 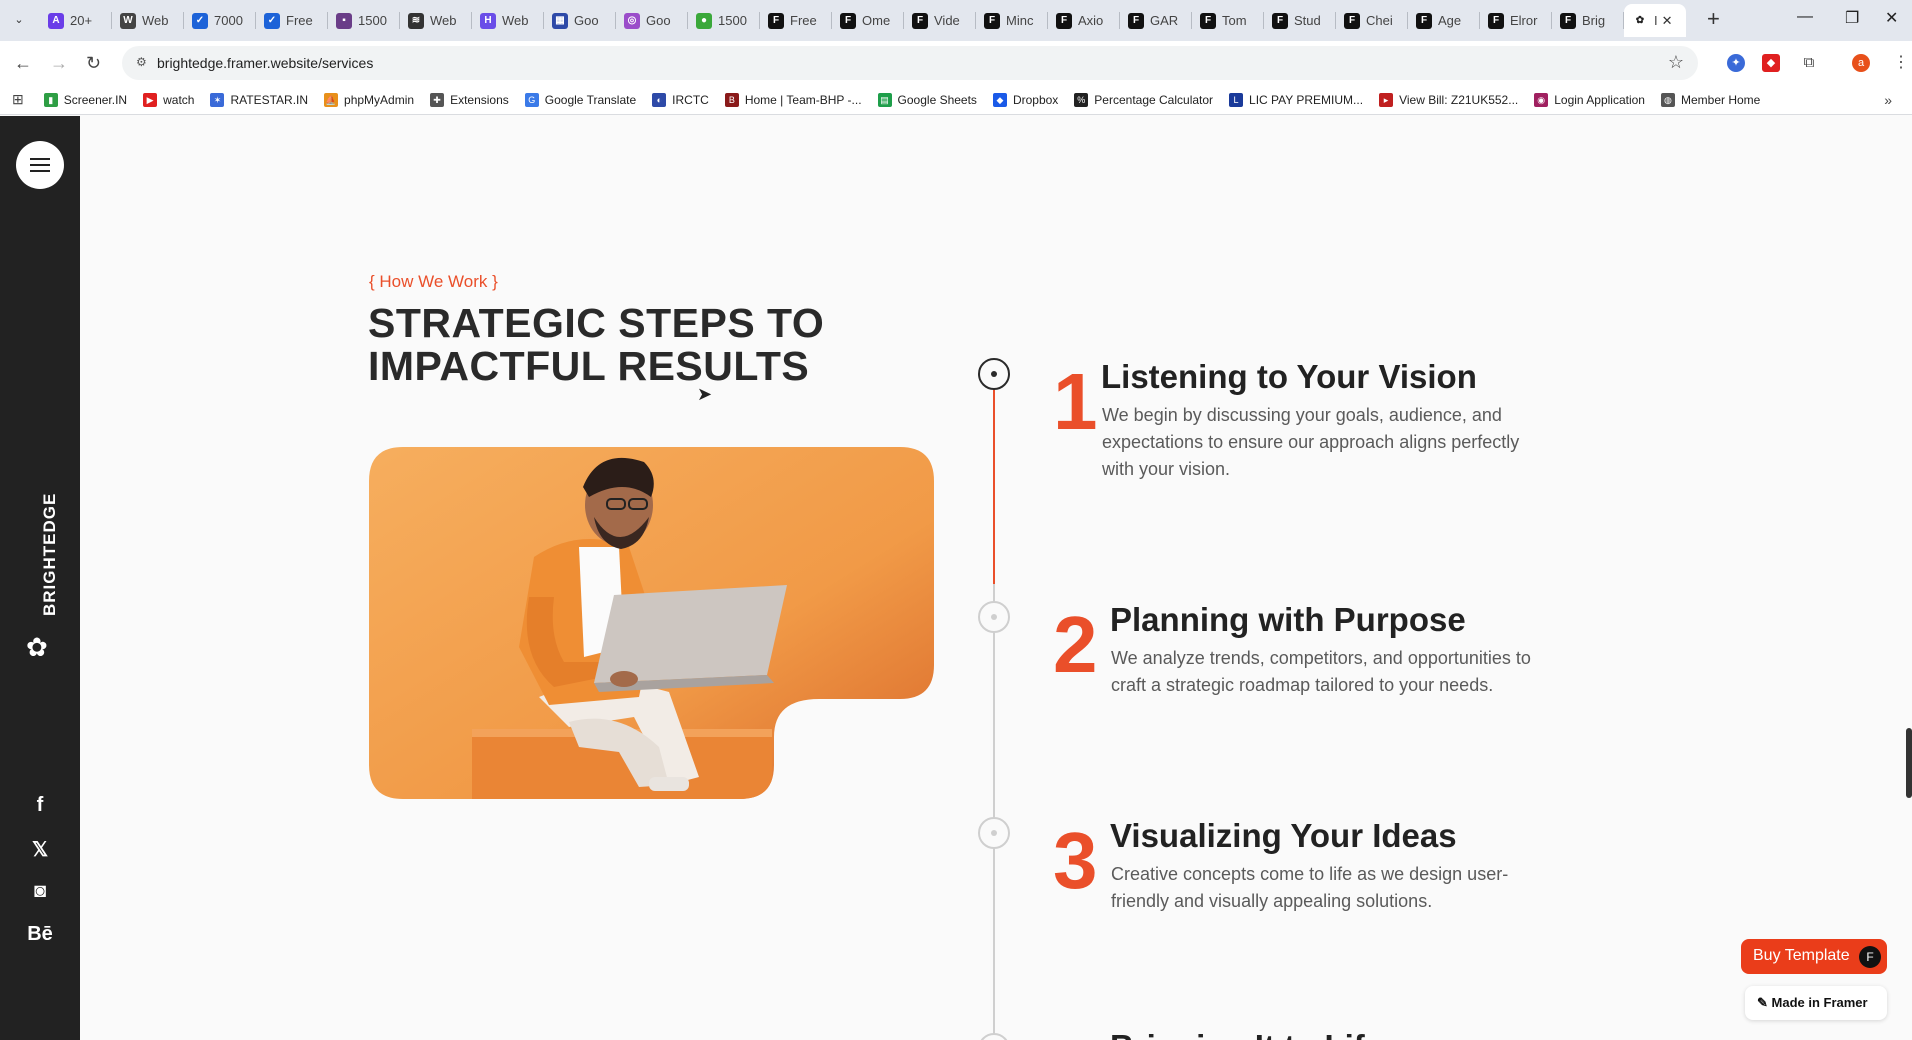 I want to click on browser-tab: F Age, so click(x=1444, y=20).